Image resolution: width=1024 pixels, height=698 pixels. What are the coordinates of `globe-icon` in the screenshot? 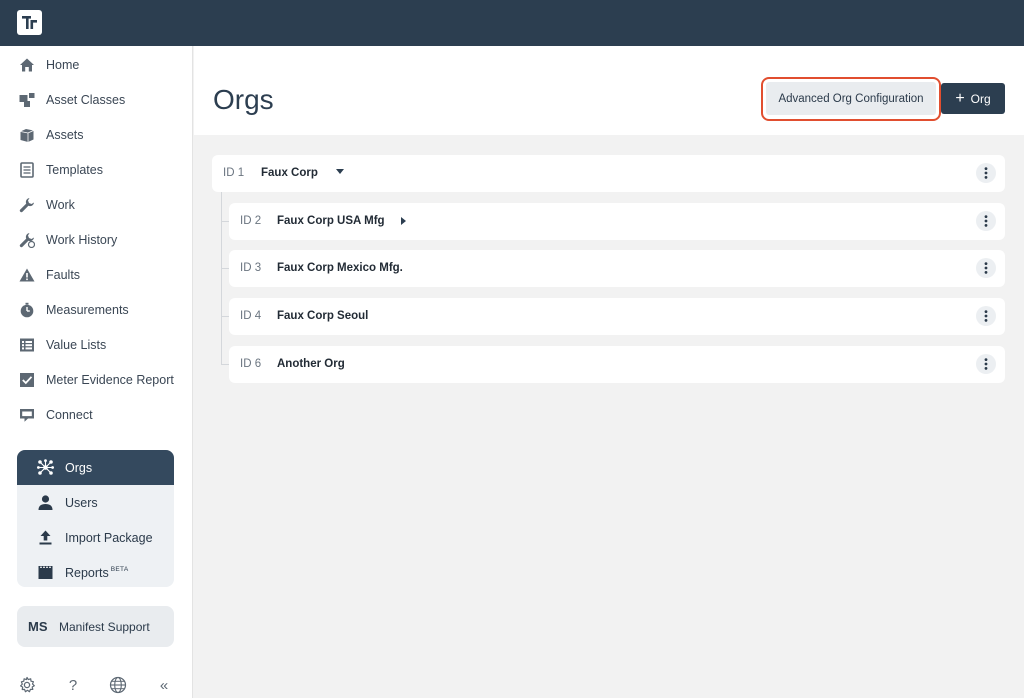 It's located at (118, 685).